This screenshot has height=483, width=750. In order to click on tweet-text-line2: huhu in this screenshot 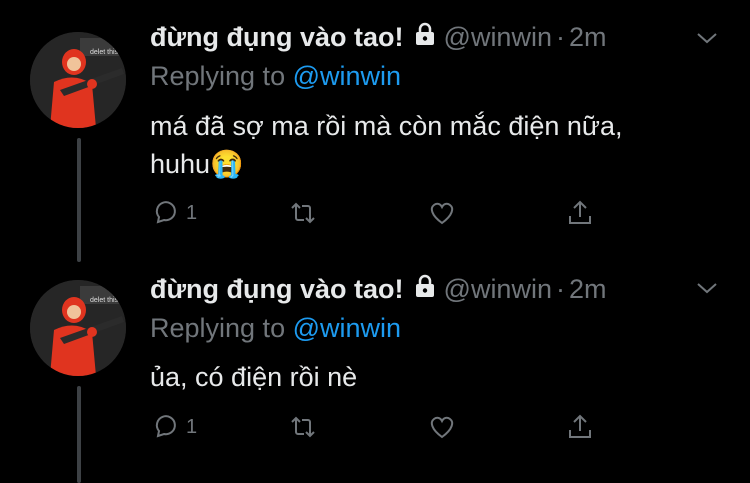, I will do `click(180, 164)`.